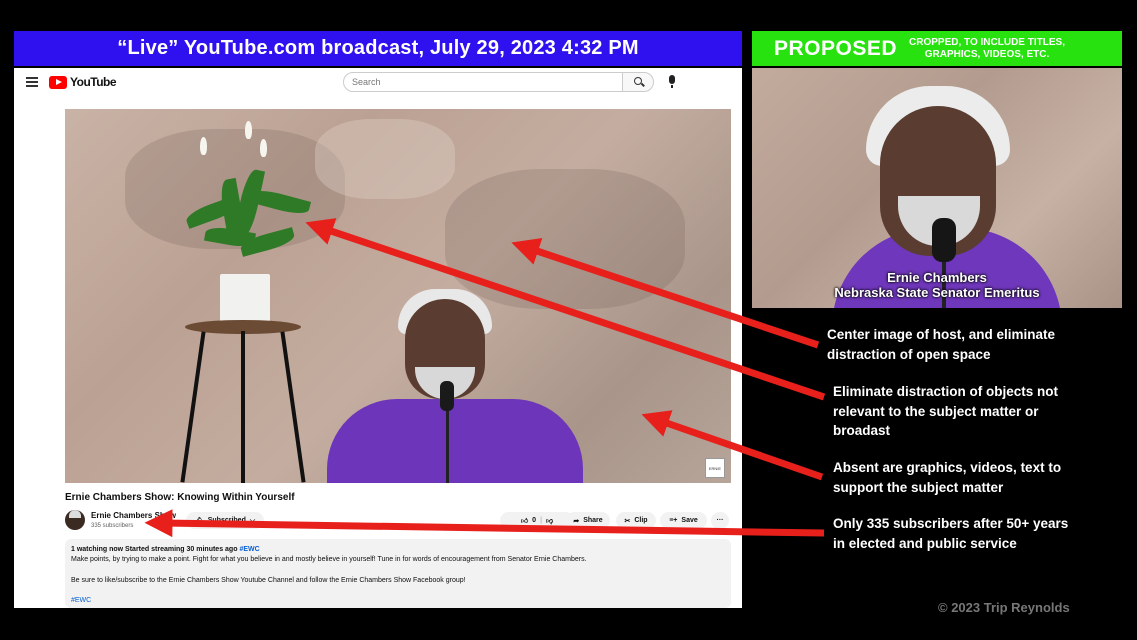 The image size is (1137, 640). I want to click on note-line: broadast, so click(862, 430).